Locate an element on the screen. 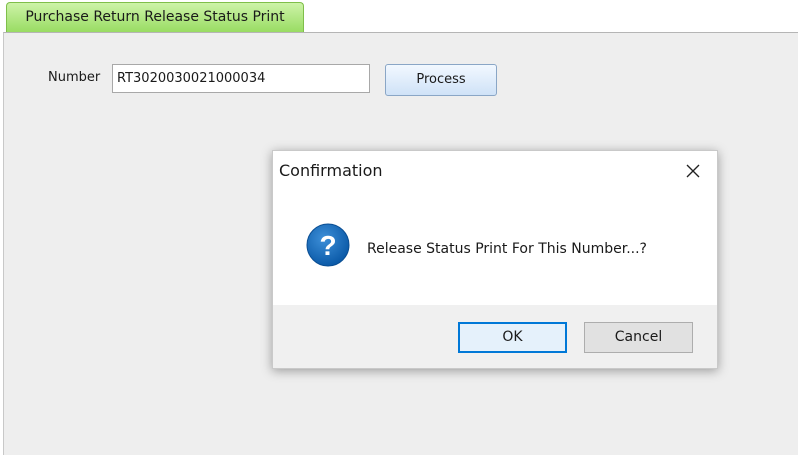  close-button is located at coordinates (693, 171).